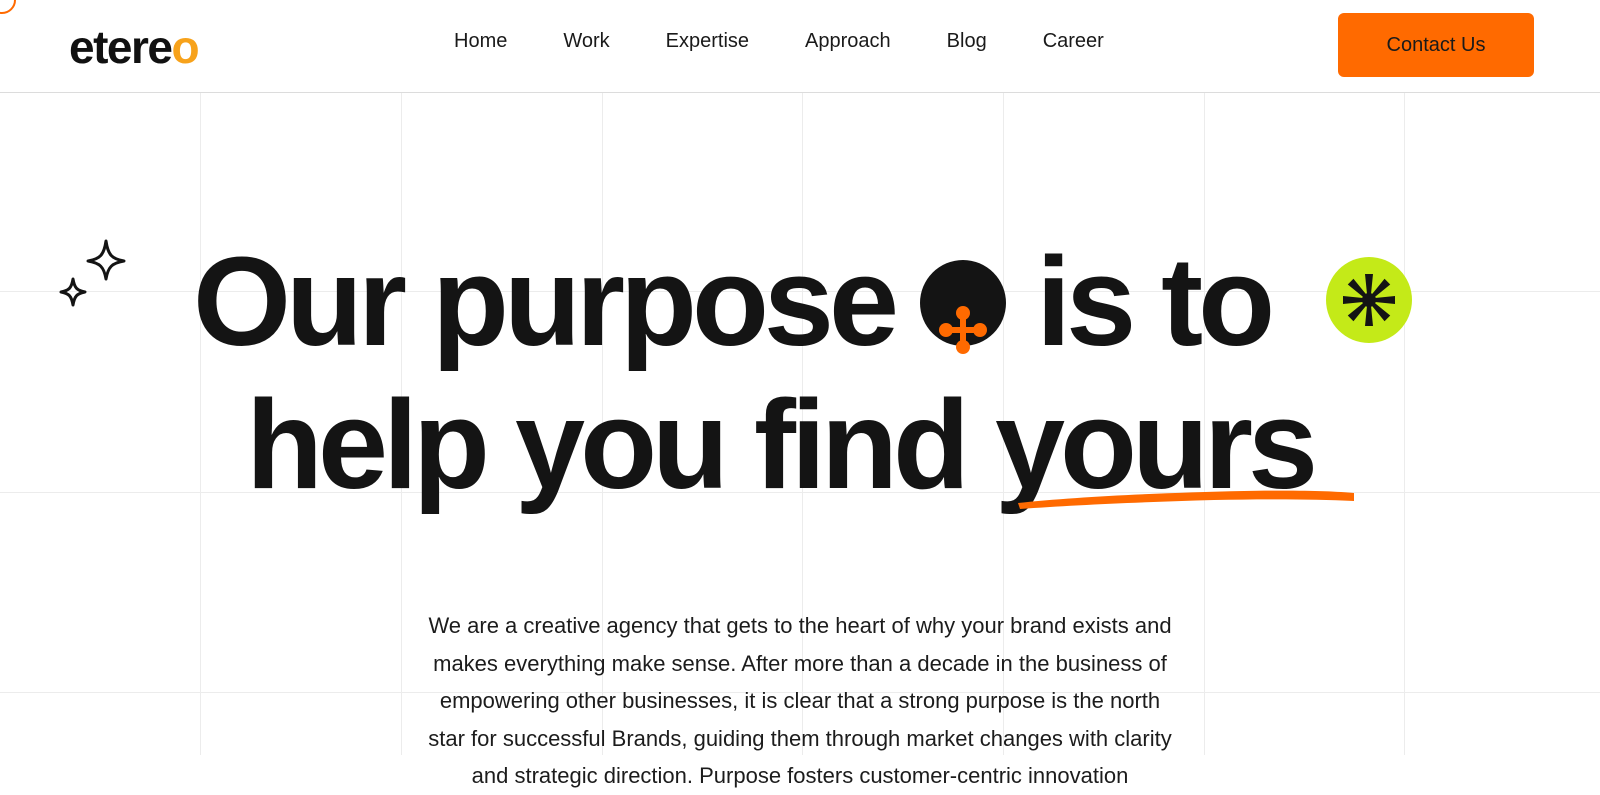 Image resolution: width=1600 pixels, height=795 pixels. I want to click on hero-heading-part-1: Our purpose, so click(546, 301).